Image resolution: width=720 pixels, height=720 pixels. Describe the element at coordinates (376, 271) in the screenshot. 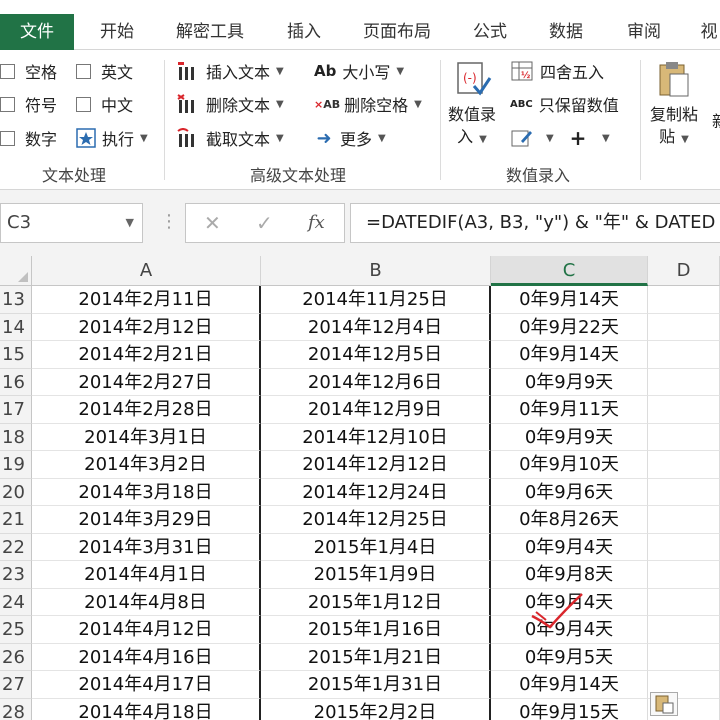

I see `column-header-b: B` at that location.